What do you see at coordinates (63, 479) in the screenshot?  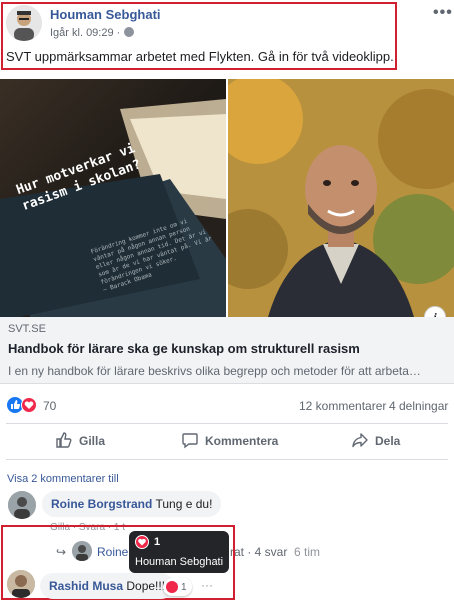 I see `view-more-comments-link: Visa 2 kommentarer till` at bounding box center [63, 479].